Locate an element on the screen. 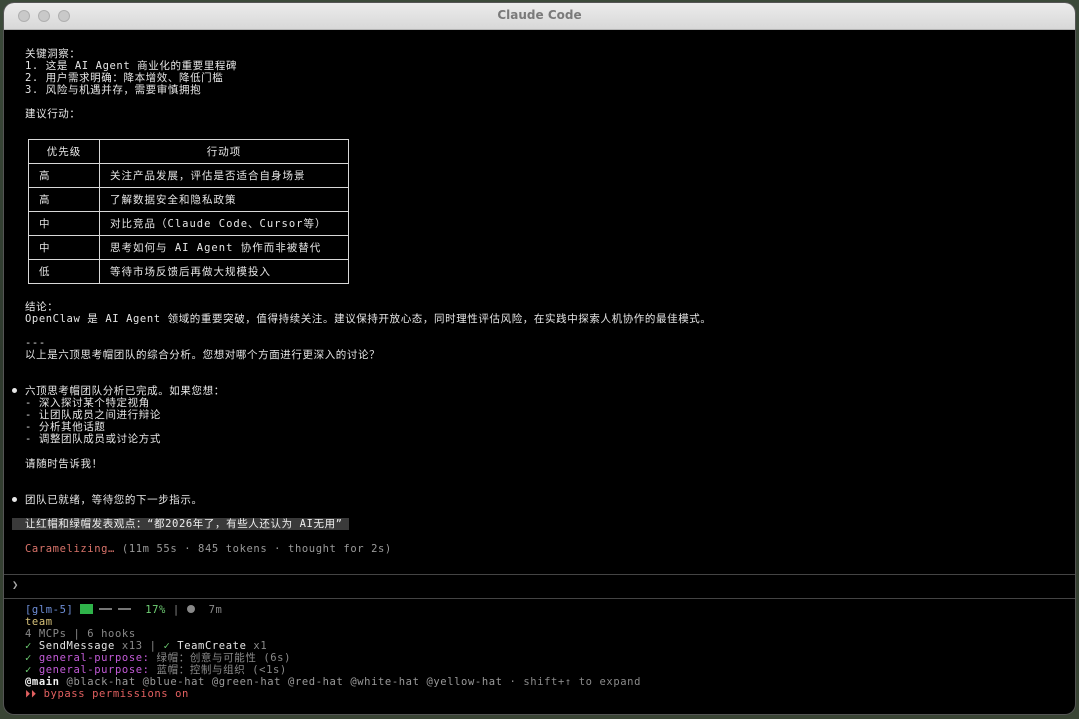 Image resolution: width=1079 pixels, height=719 pixels. input-bottom-divider is located at coordinates (539, 598).